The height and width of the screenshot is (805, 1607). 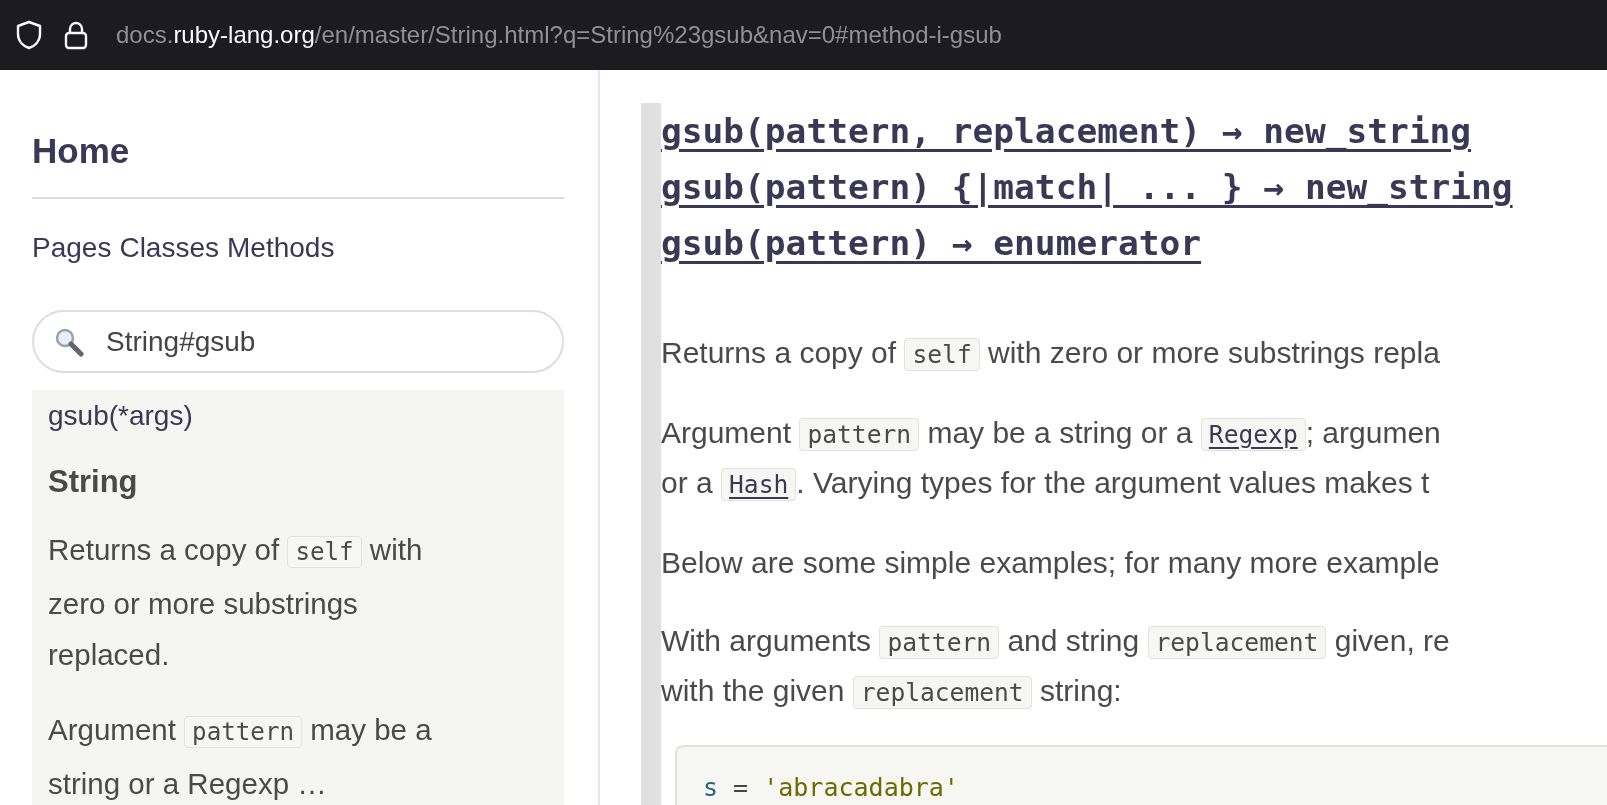 What do you see at coordinates (1087, 187) in the screenshot?
I see `method-signature: gsub(pattern) {|match| ... } → new_string` at bounding box center [1087, 187].